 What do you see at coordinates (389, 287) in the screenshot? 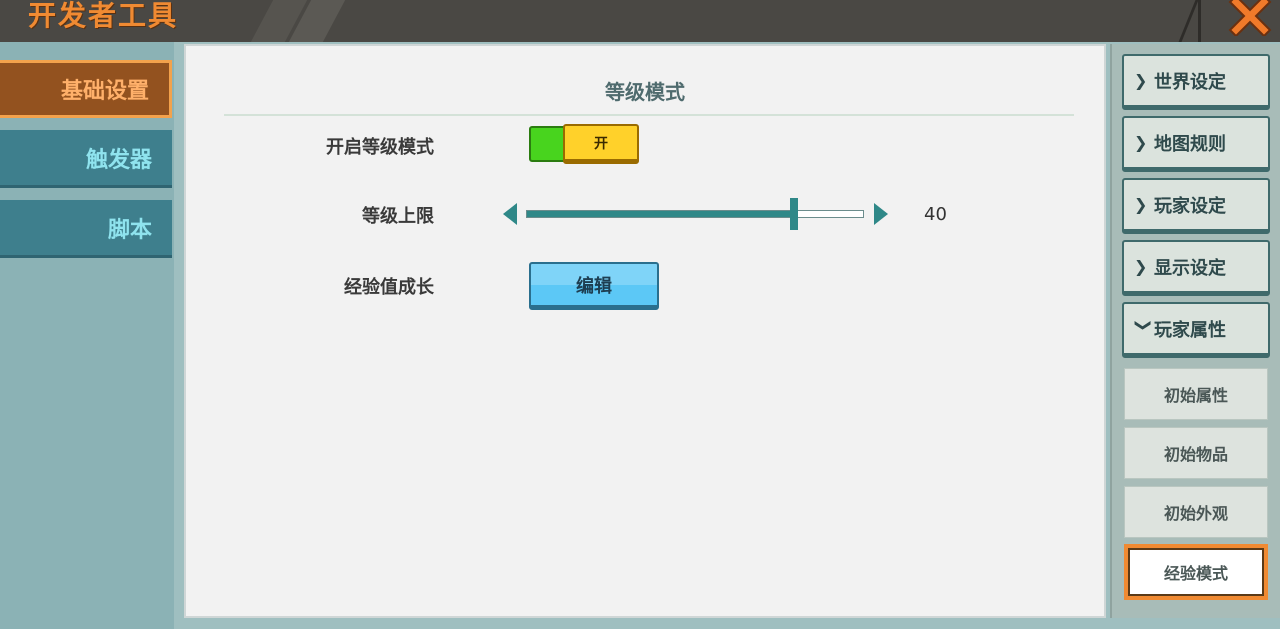
I see `exp-growth-label: 经验值成长` at bounding box center [389, 287].